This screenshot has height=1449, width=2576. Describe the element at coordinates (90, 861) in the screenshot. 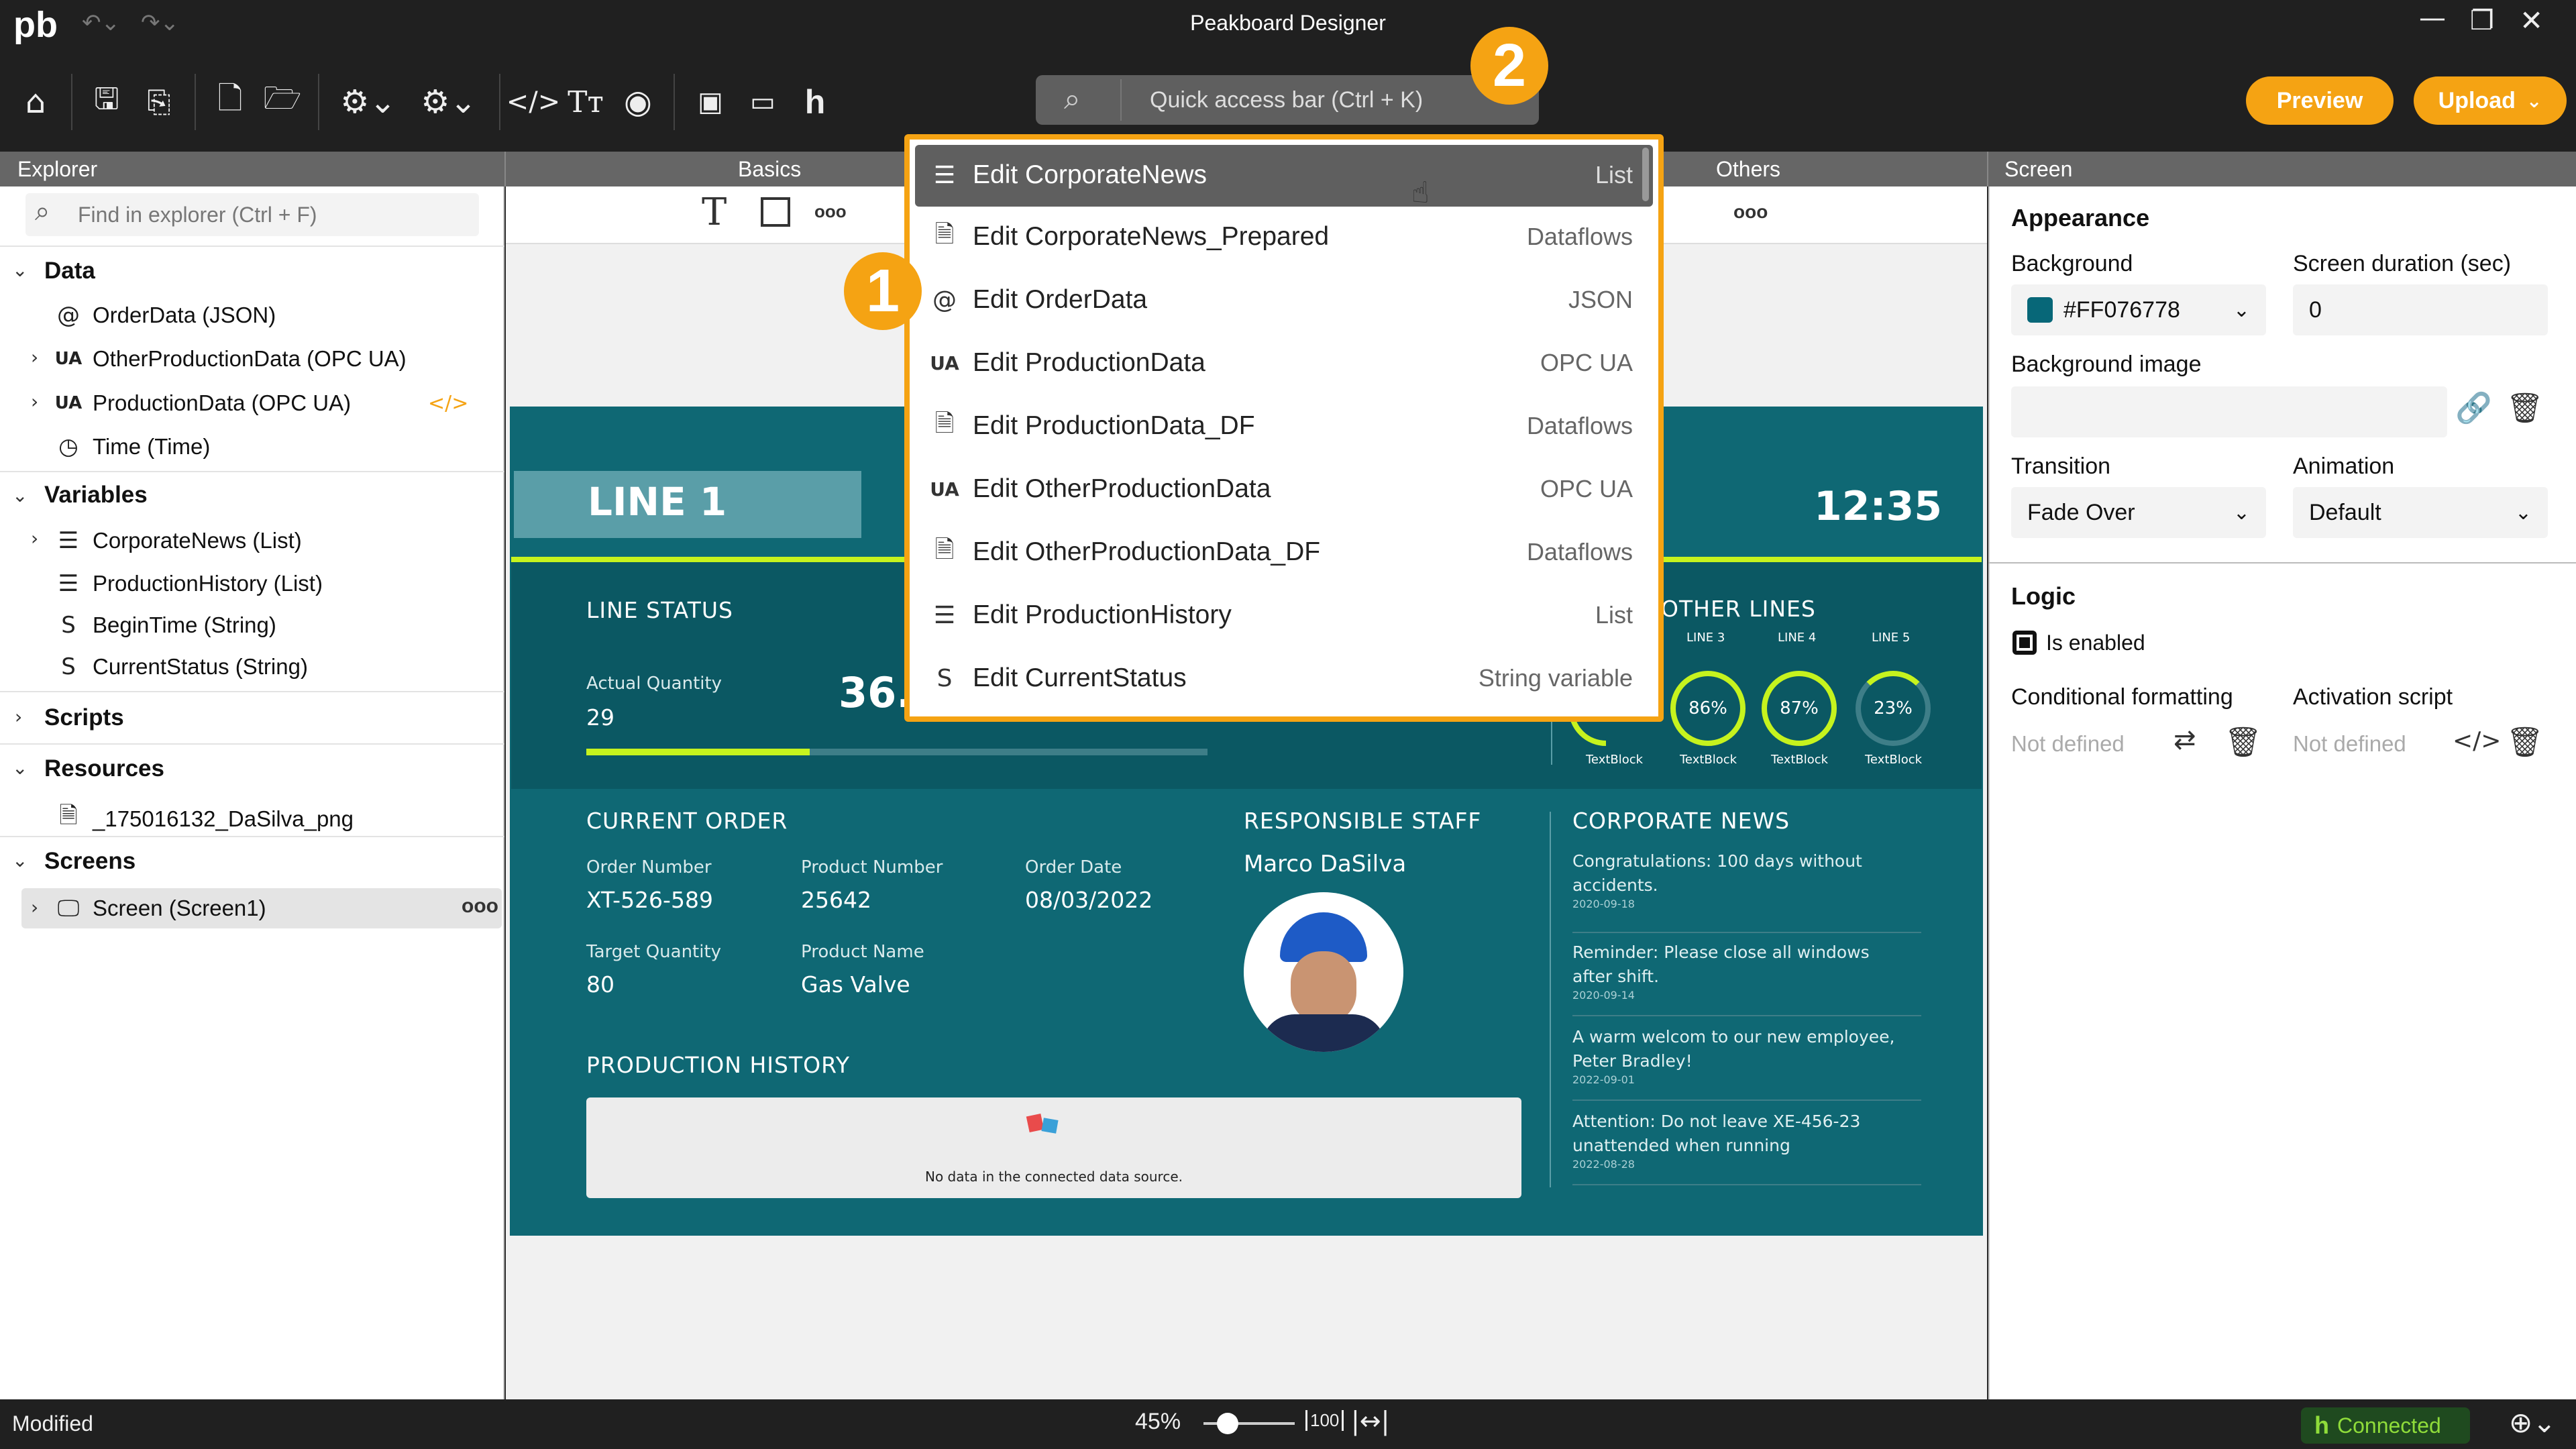

I see `screens-section: Screens` at that location.